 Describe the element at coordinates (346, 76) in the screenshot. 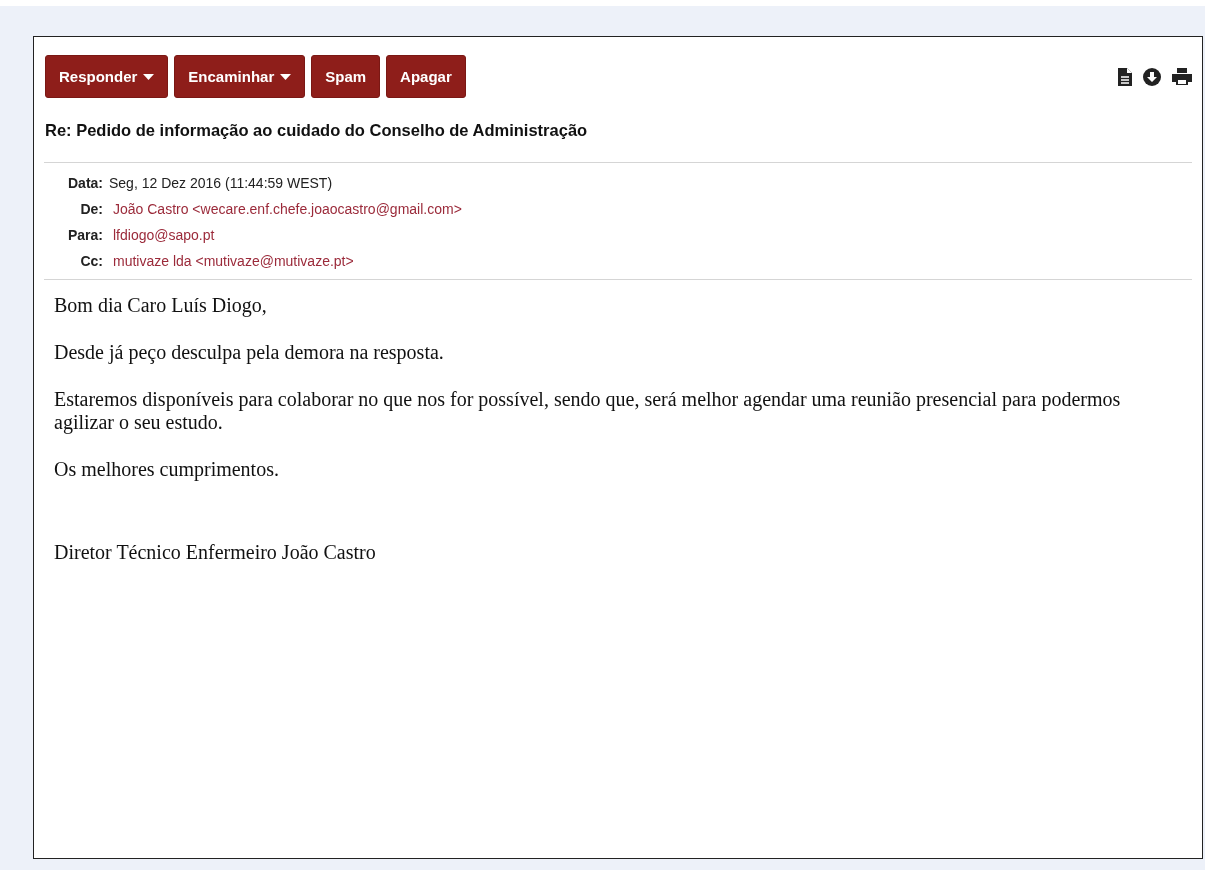

I see `toolbar-button: Spam` at that location.